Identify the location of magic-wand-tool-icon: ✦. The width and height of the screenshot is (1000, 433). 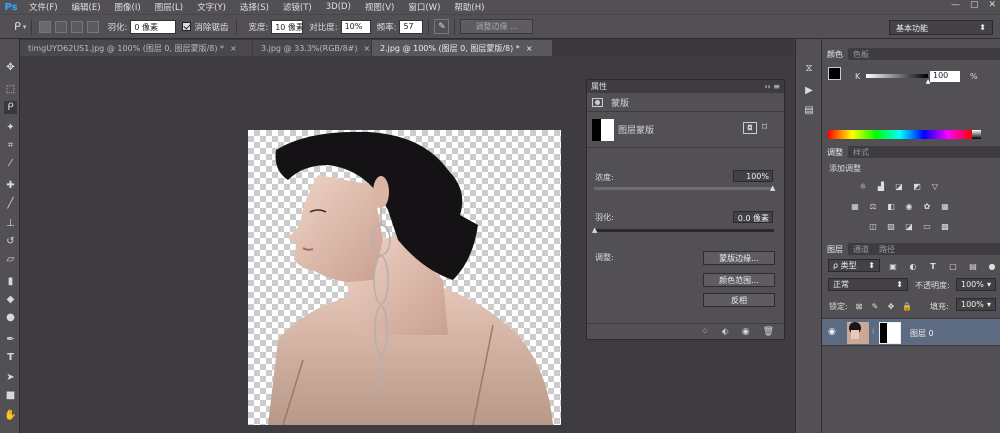
(10, 127).